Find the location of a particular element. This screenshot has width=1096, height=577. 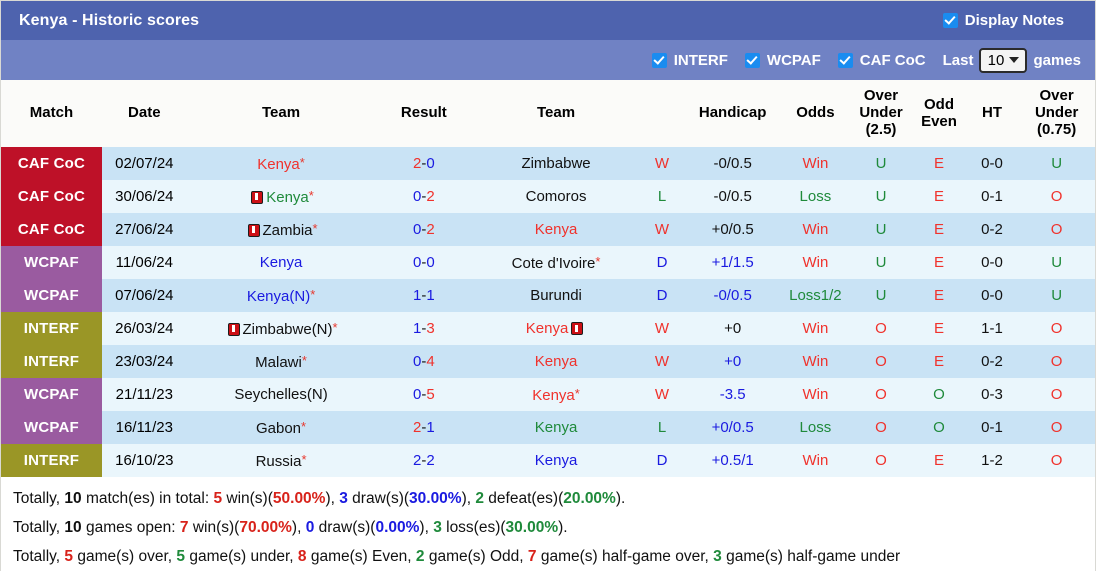

red-card-icon is located at coordinates (253, 230).